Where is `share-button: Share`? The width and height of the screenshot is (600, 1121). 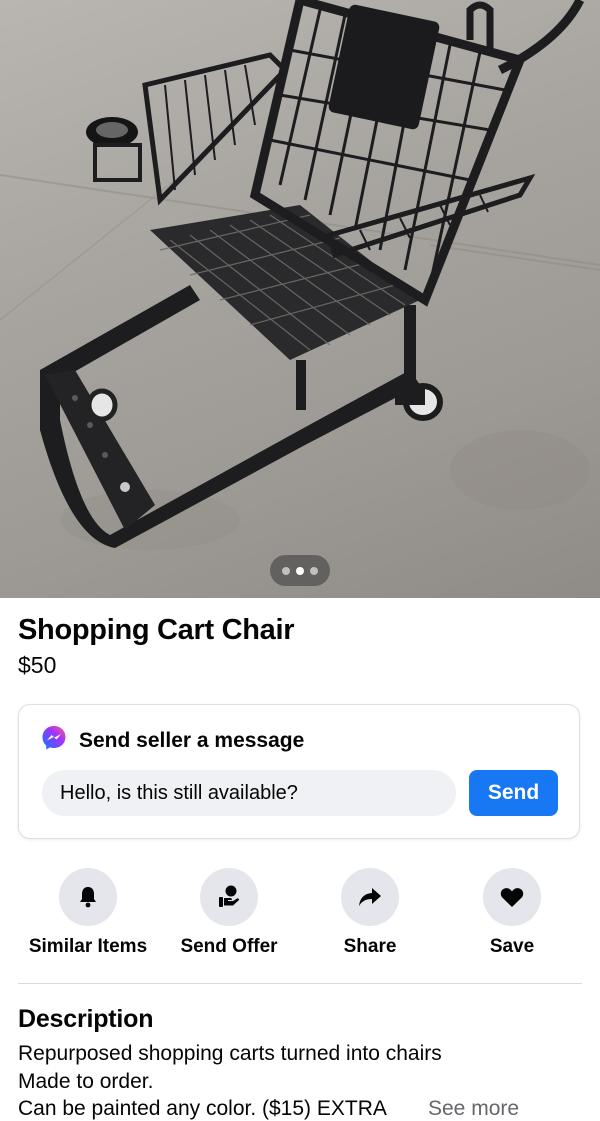 share-button: Share is located at coordinates (370, 913).